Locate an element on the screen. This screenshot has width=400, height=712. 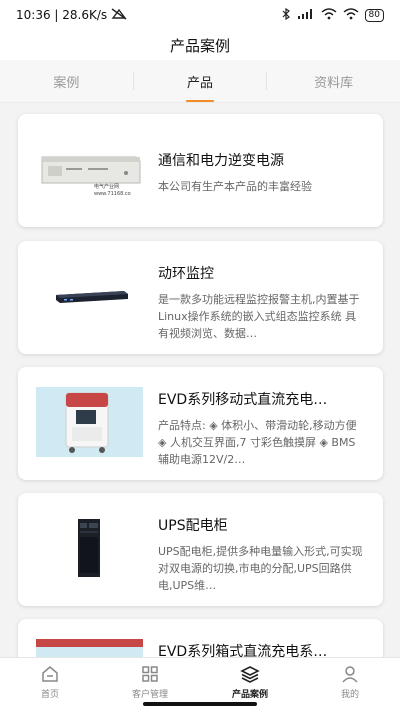
page-title-bar: 产品案例 is located at coordinates (200, 45).